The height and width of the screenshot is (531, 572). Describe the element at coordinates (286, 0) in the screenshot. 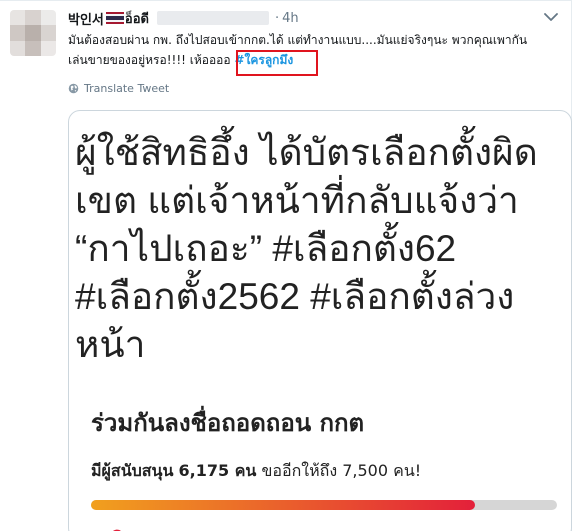

I see `top-border` at that location.